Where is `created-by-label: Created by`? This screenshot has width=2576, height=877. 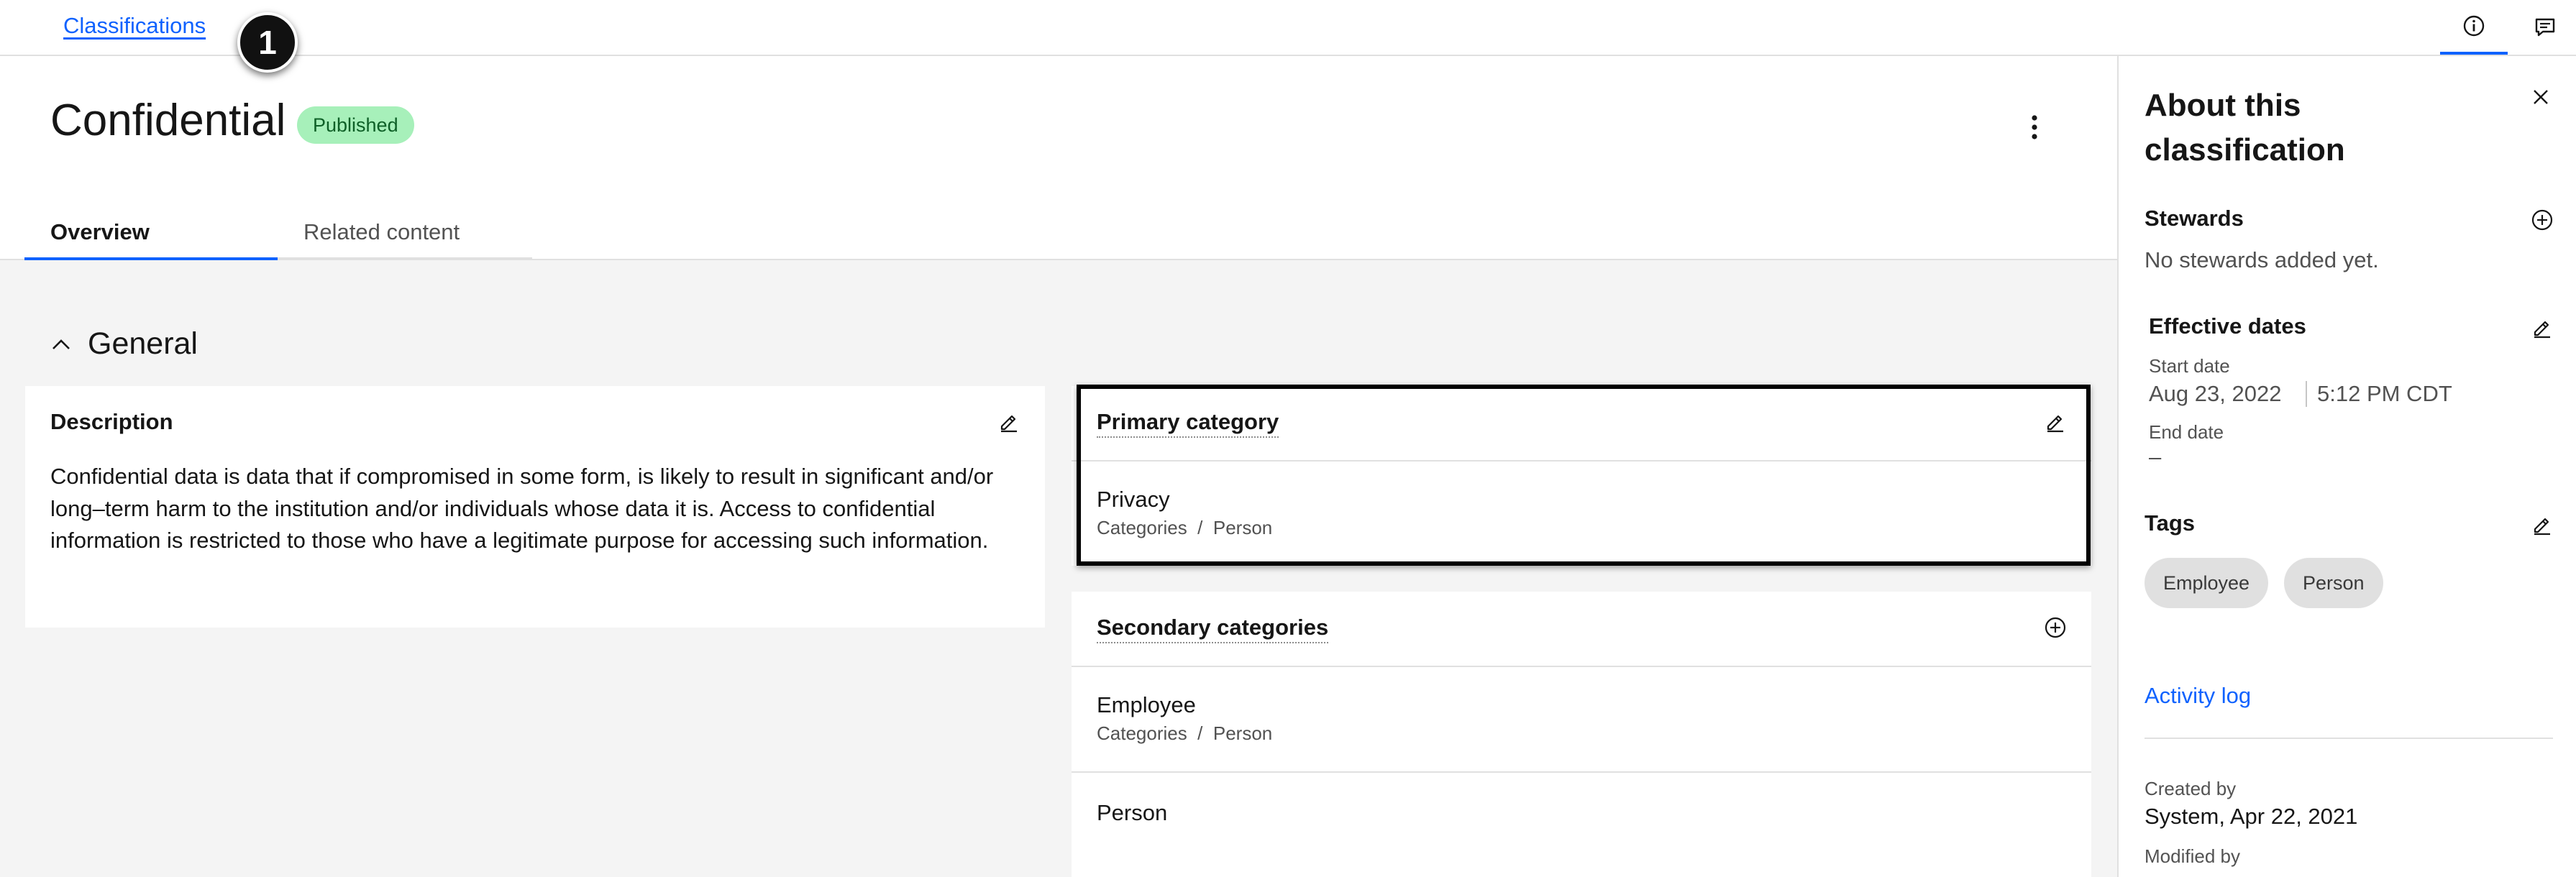 created-by-label: Created by is located at coordinates (2191, 788).